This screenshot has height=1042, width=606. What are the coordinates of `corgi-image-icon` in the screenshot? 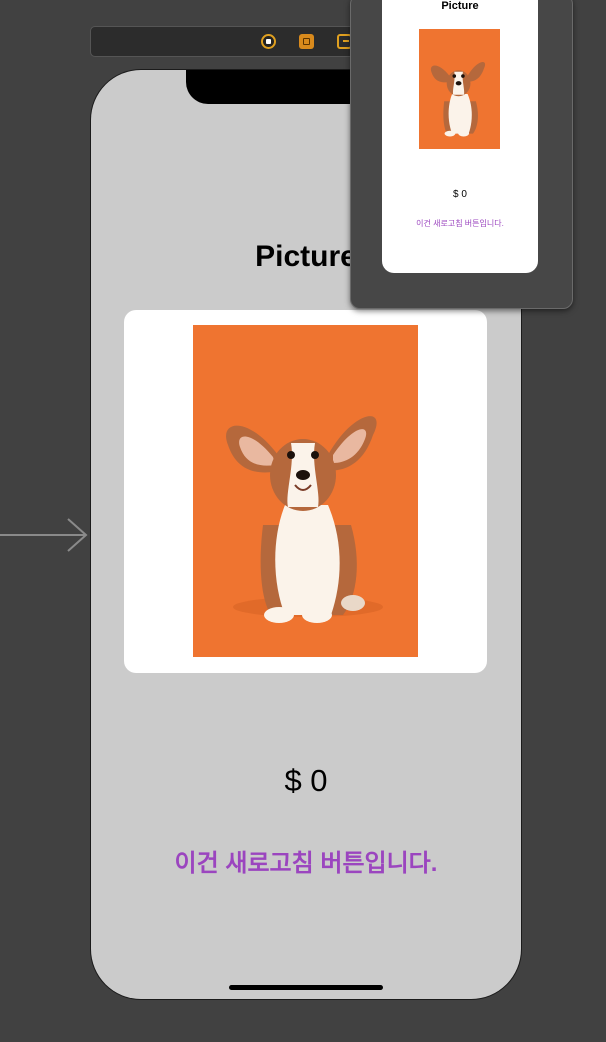 It's located at (305, 491).